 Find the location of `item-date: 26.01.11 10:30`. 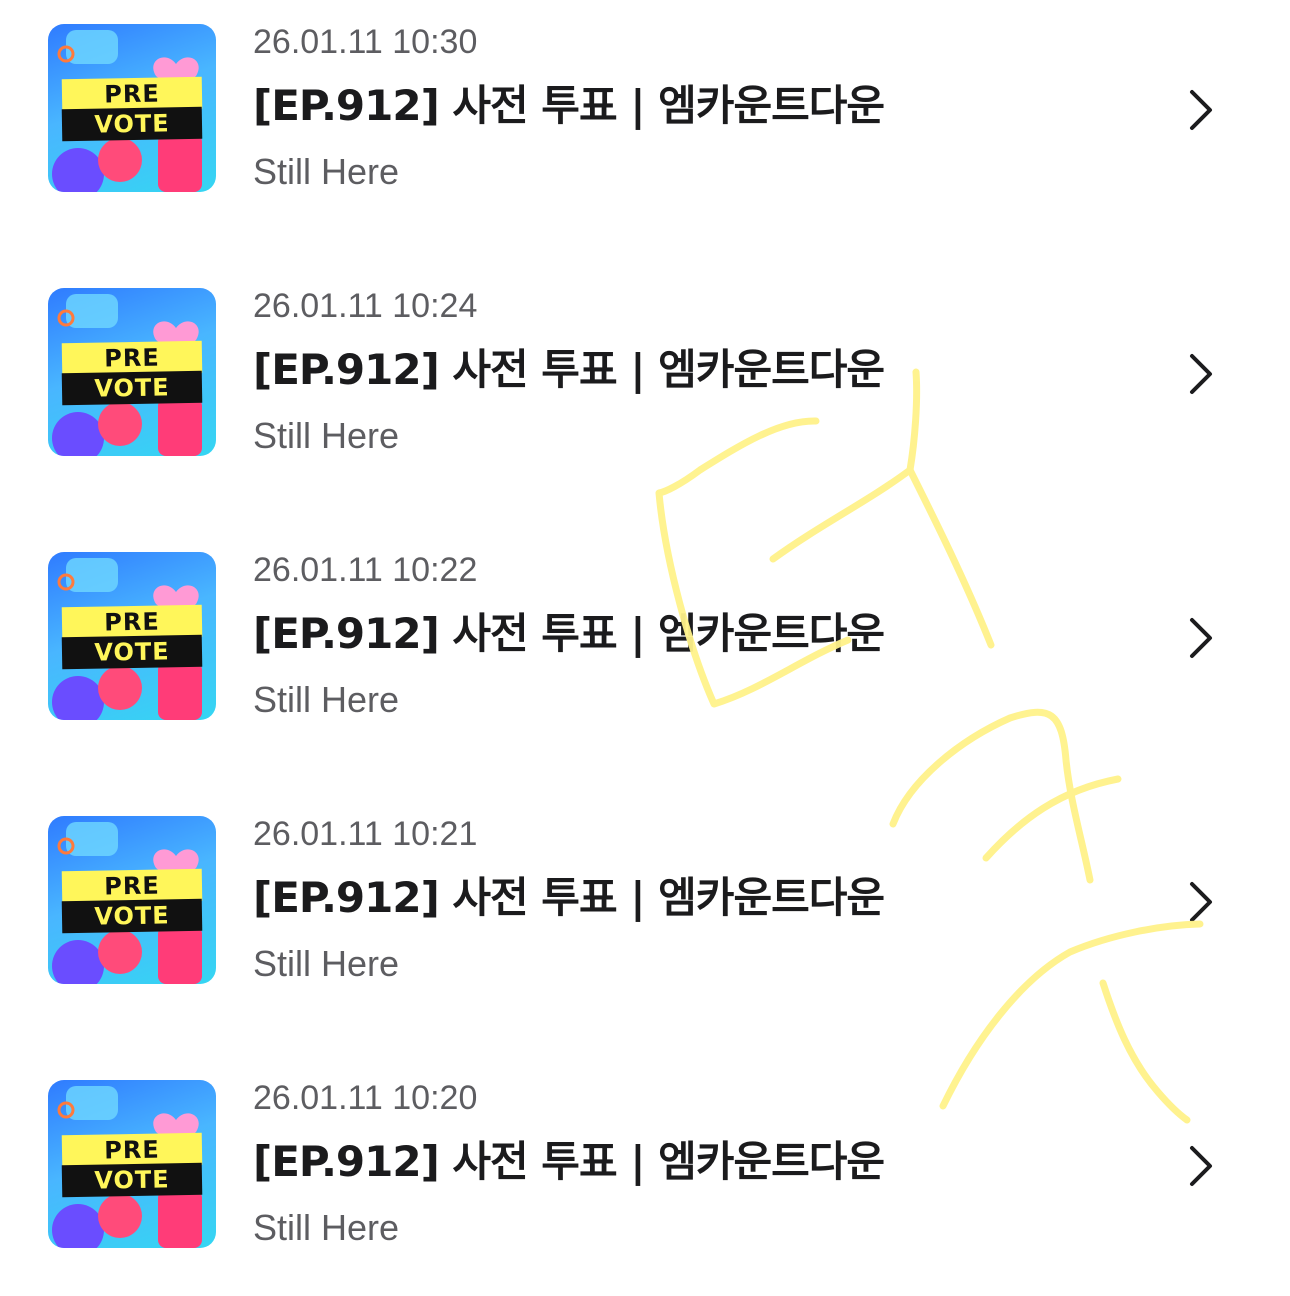

item-date: 26.01.11 10:30 is located at coordinates (365, 42).